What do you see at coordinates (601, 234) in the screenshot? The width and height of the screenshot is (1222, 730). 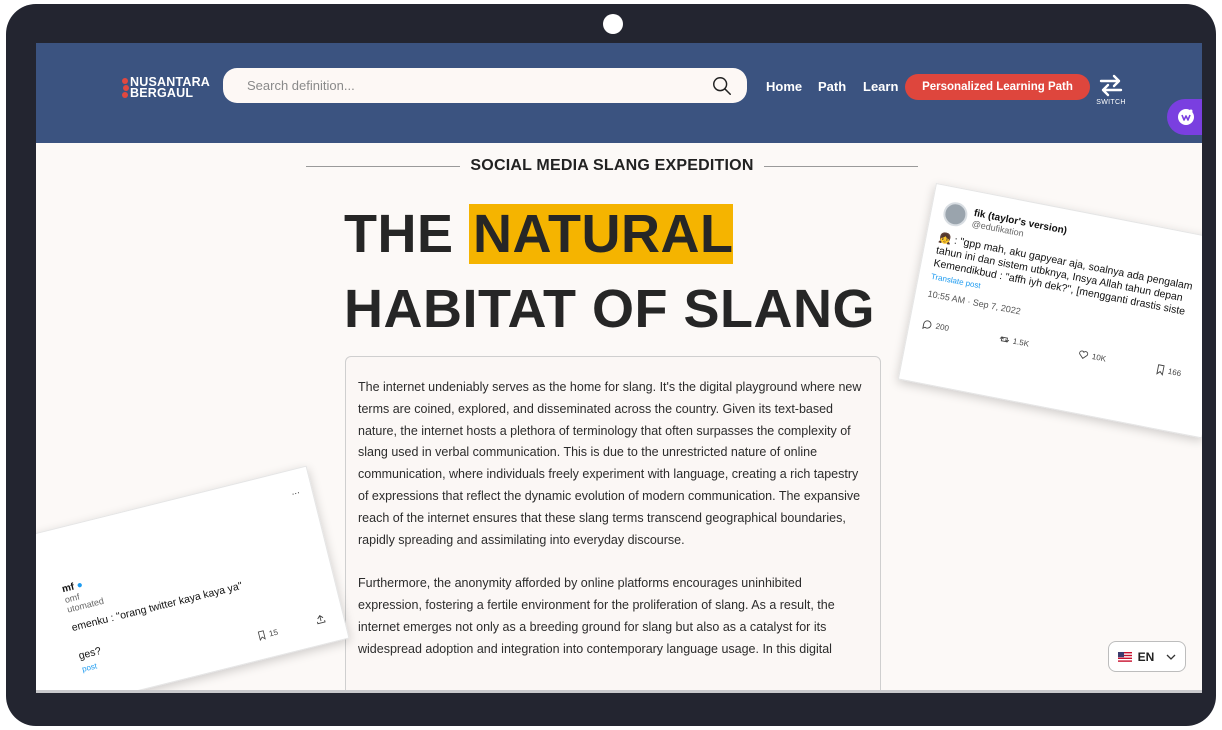 I see `title-highlight: NATURAL` at bounding box center [601, 234].